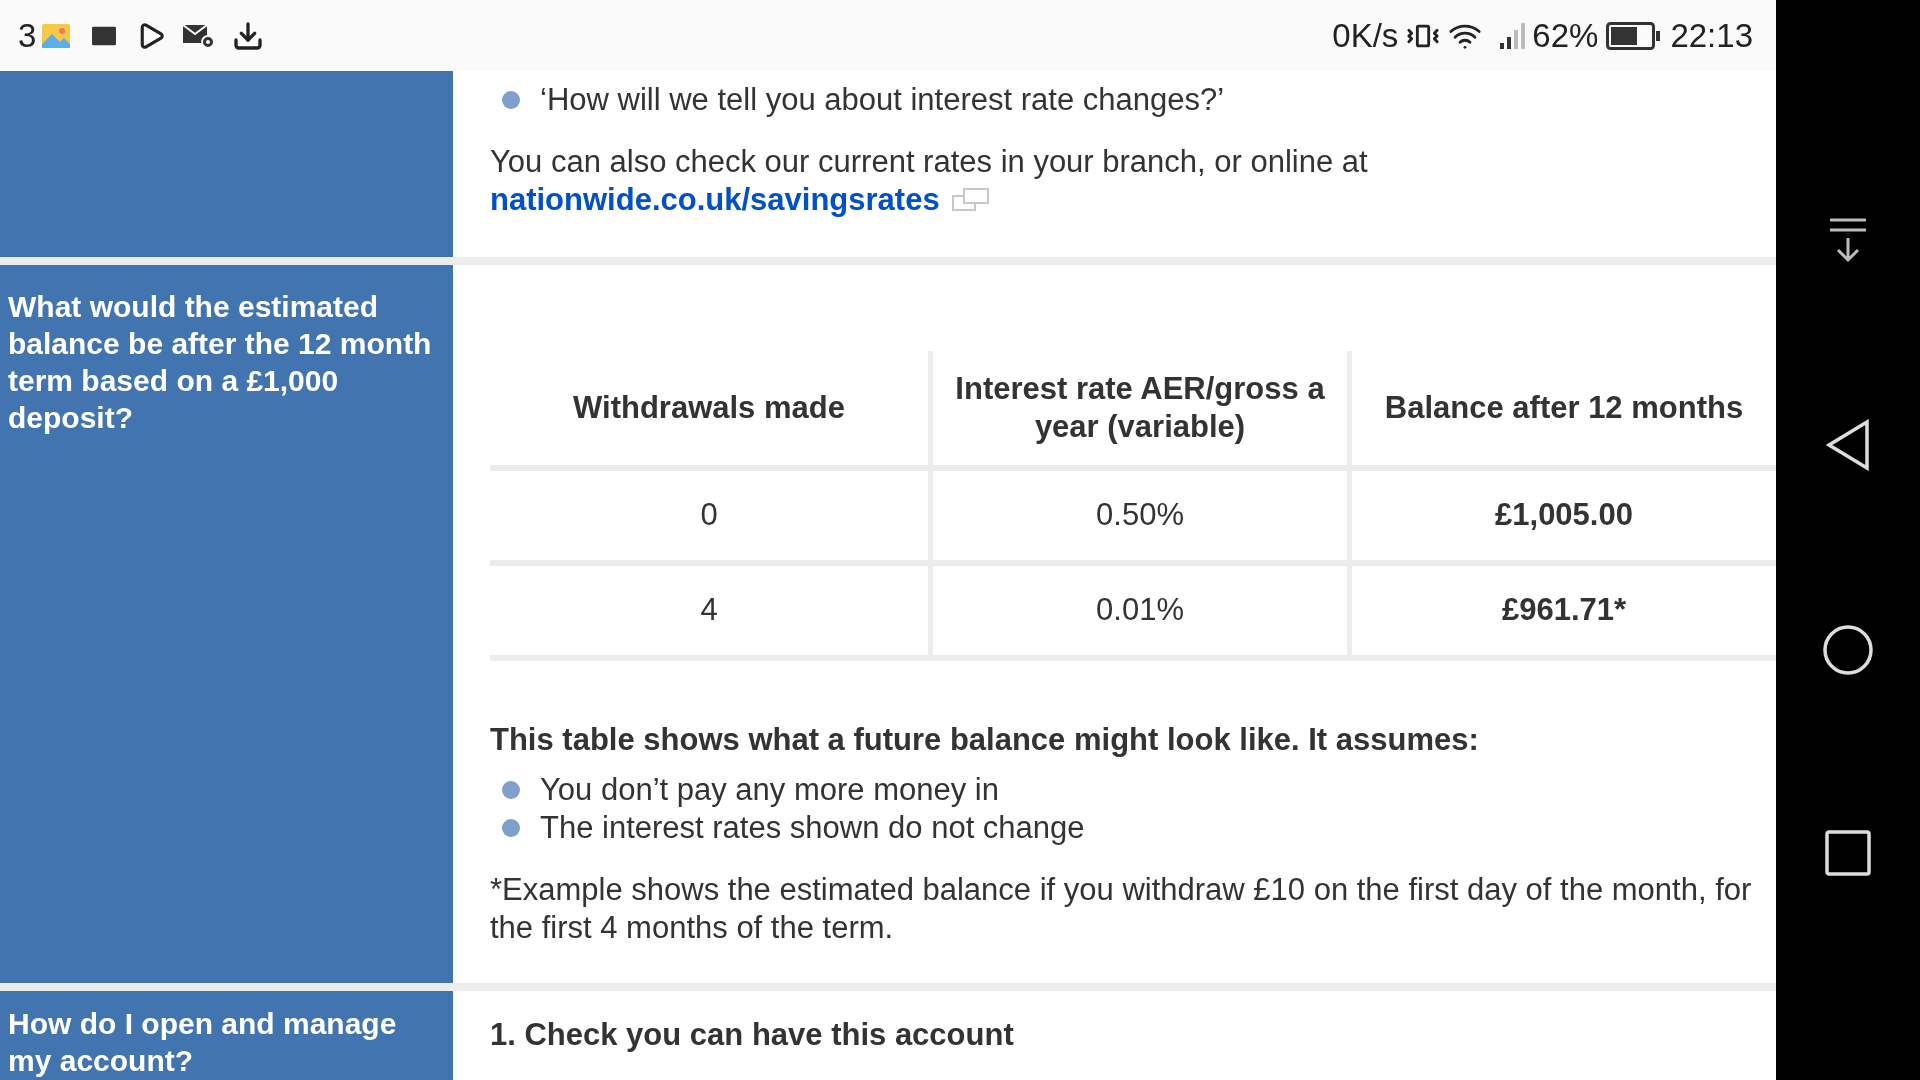 This screenshot has width=1920, height=1080. What do you see at coordinates (1848, 650) in the screenshot?
I see `home-icon` at bounding box center [1848, 650].